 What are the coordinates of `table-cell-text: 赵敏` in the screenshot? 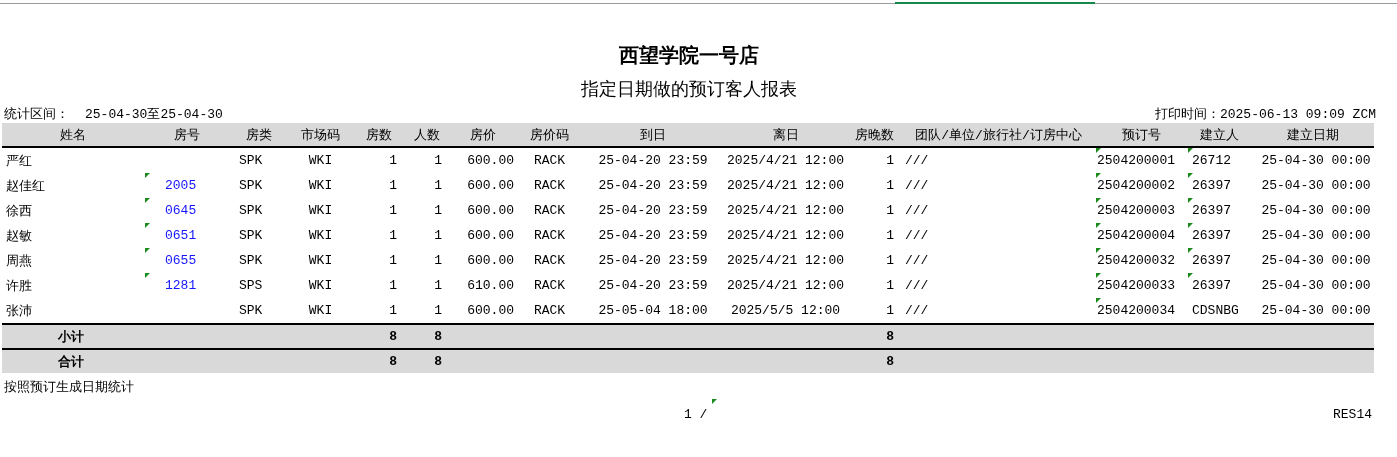 It's located at (19, 236).